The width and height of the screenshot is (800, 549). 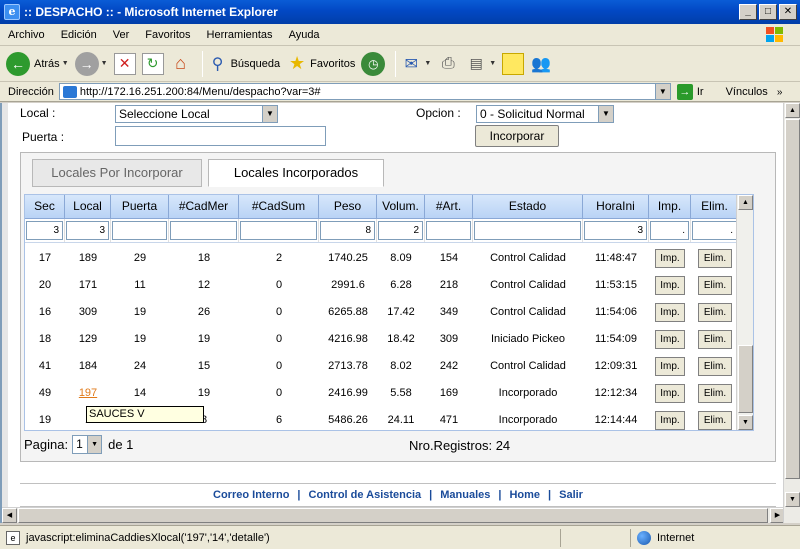 I want to click on puerta-label: Puerta :, so click(x=43, y=137).